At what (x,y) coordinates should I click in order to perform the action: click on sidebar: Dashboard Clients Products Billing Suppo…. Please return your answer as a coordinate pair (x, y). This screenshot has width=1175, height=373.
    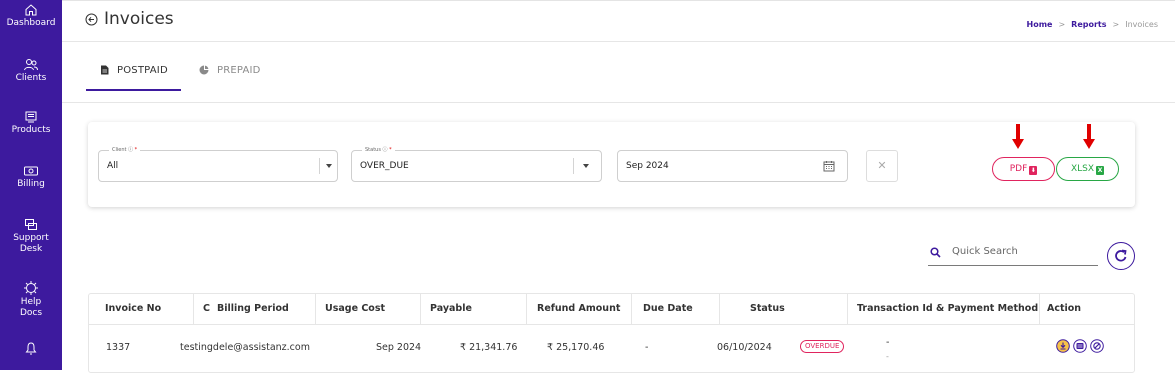
    Looking at the image, I should click on (31, 185).